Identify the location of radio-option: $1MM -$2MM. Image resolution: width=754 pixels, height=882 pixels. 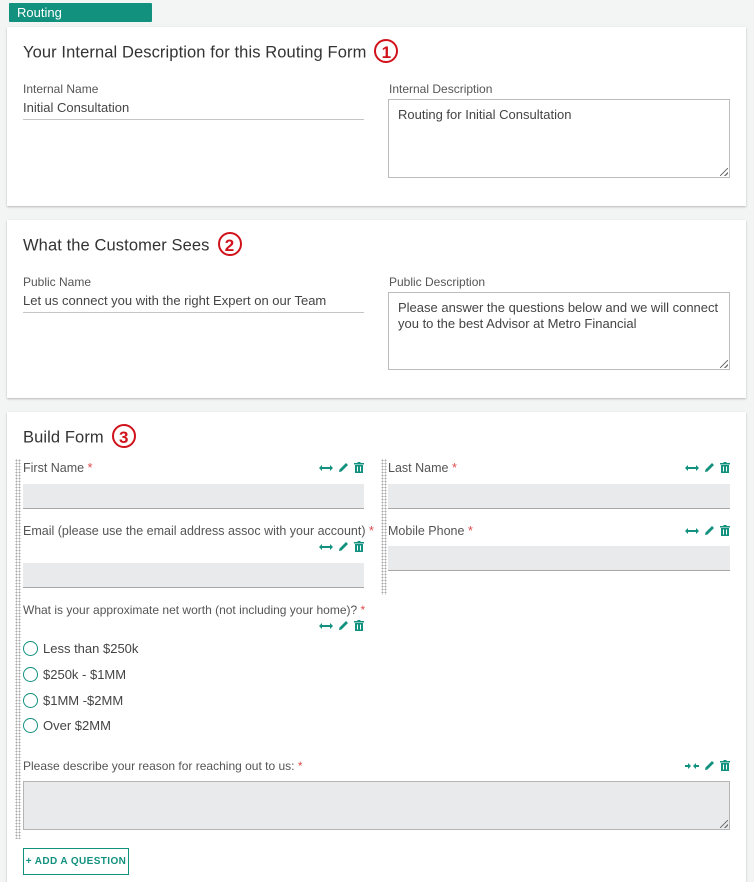
(73, 700).